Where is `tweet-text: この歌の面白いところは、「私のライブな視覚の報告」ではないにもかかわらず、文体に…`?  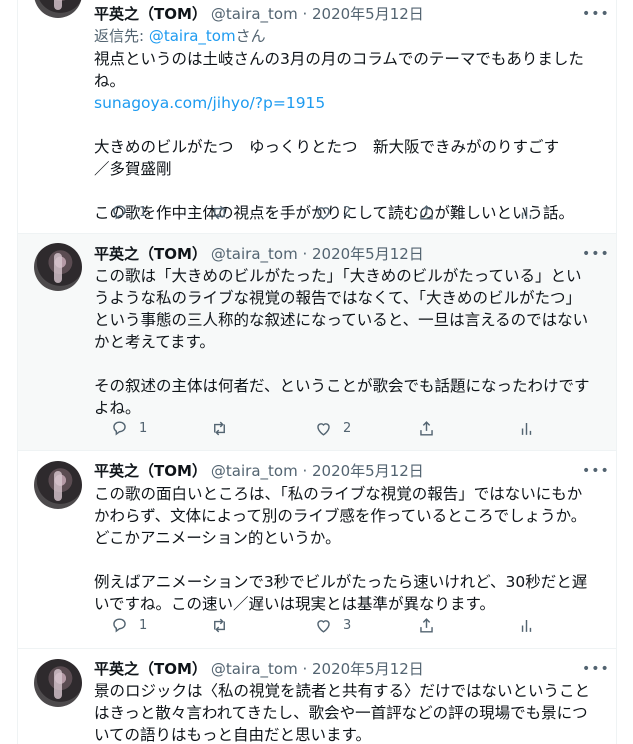 tweet-text: この歌の面白いところは、「私のライブな視覚の報告」ではないにもかかわらず、文体に… is located at coordinates (341, 549).